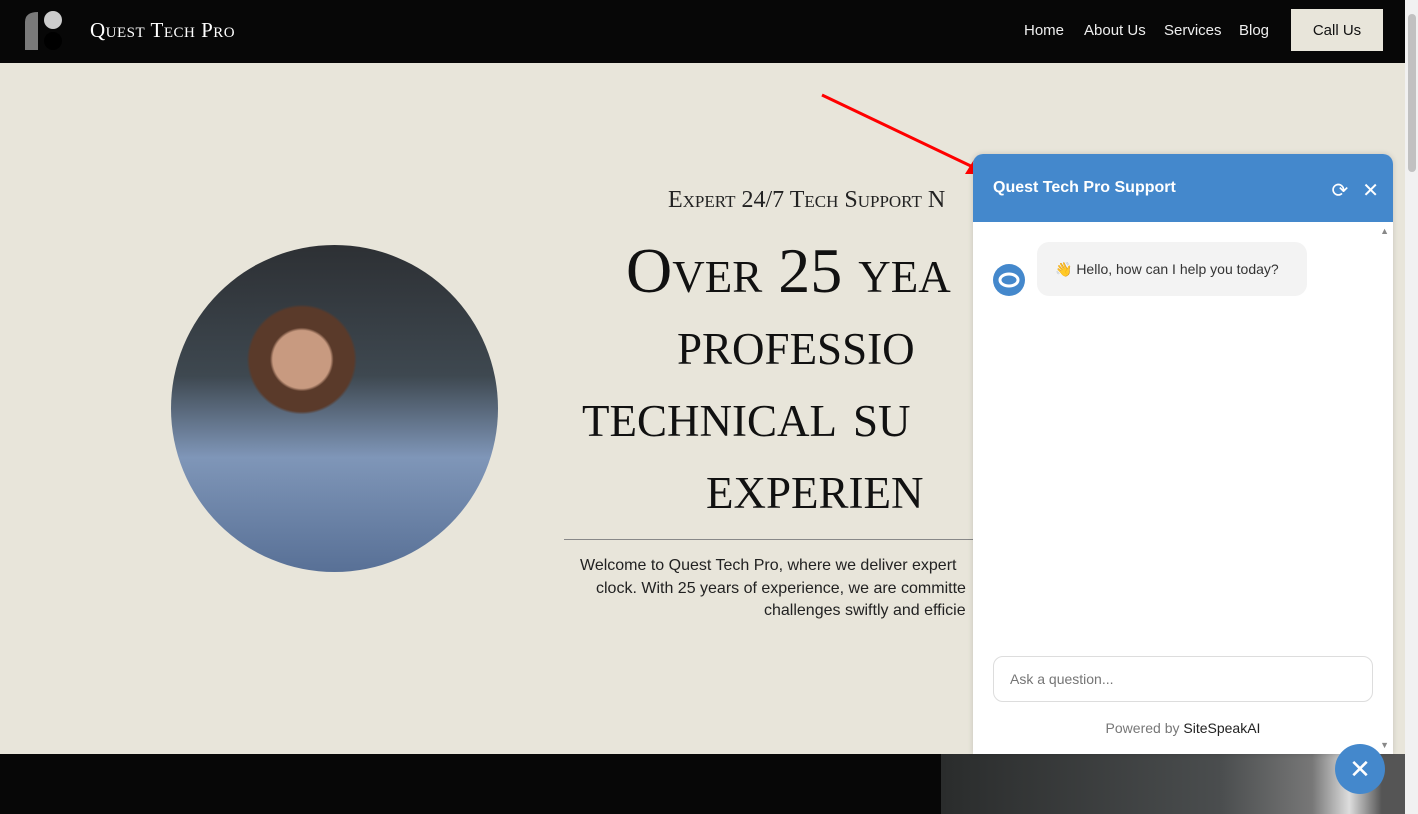 The width and height of the screenshot is (1418, 814). I want to click on scroll-down-icon: ▼, so click(1384, 745).